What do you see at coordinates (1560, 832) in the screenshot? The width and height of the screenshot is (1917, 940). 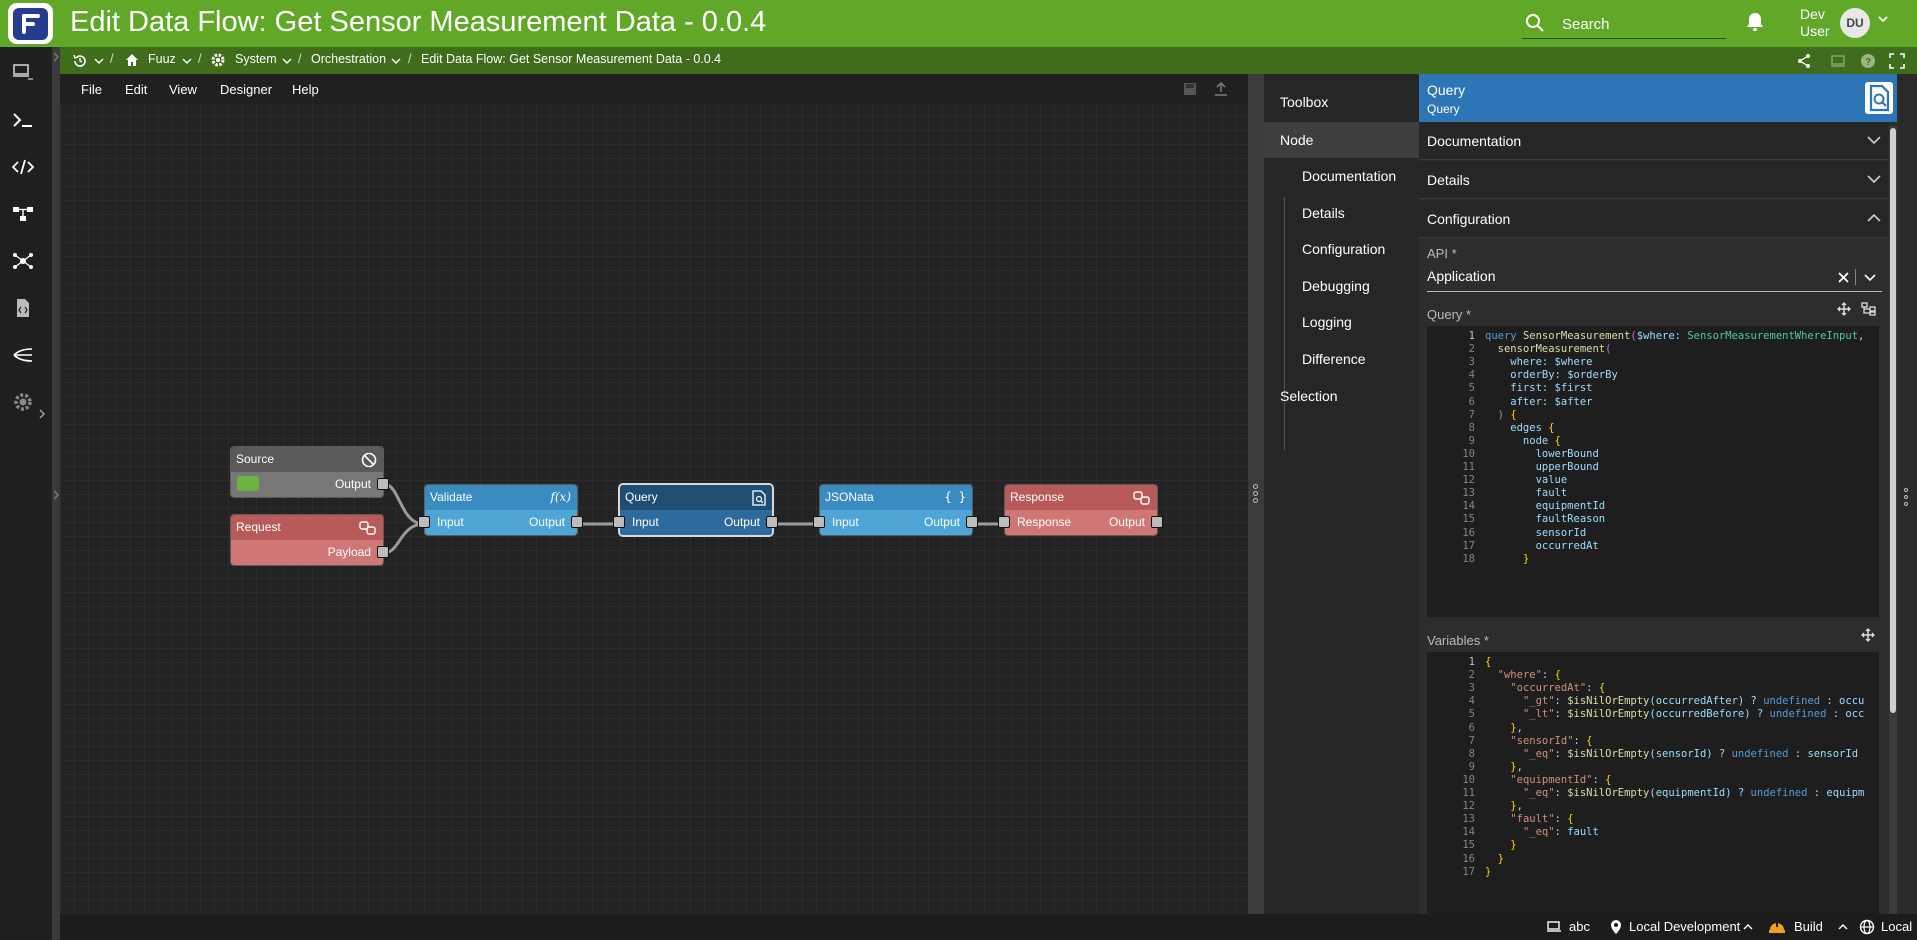 I see `code-line: "_eq": fault` at bounding box center [1560, 832].